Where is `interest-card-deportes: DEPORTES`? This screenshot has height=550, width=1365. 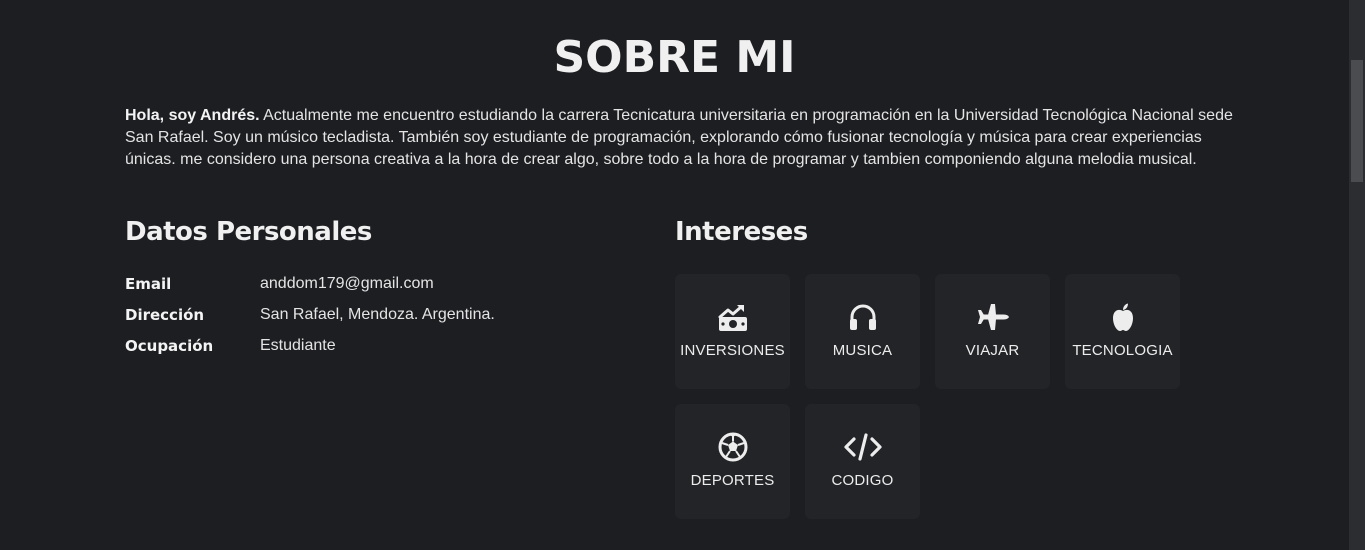
interest-card-deportes: DEPORTES is located at coordinates (732, 461).